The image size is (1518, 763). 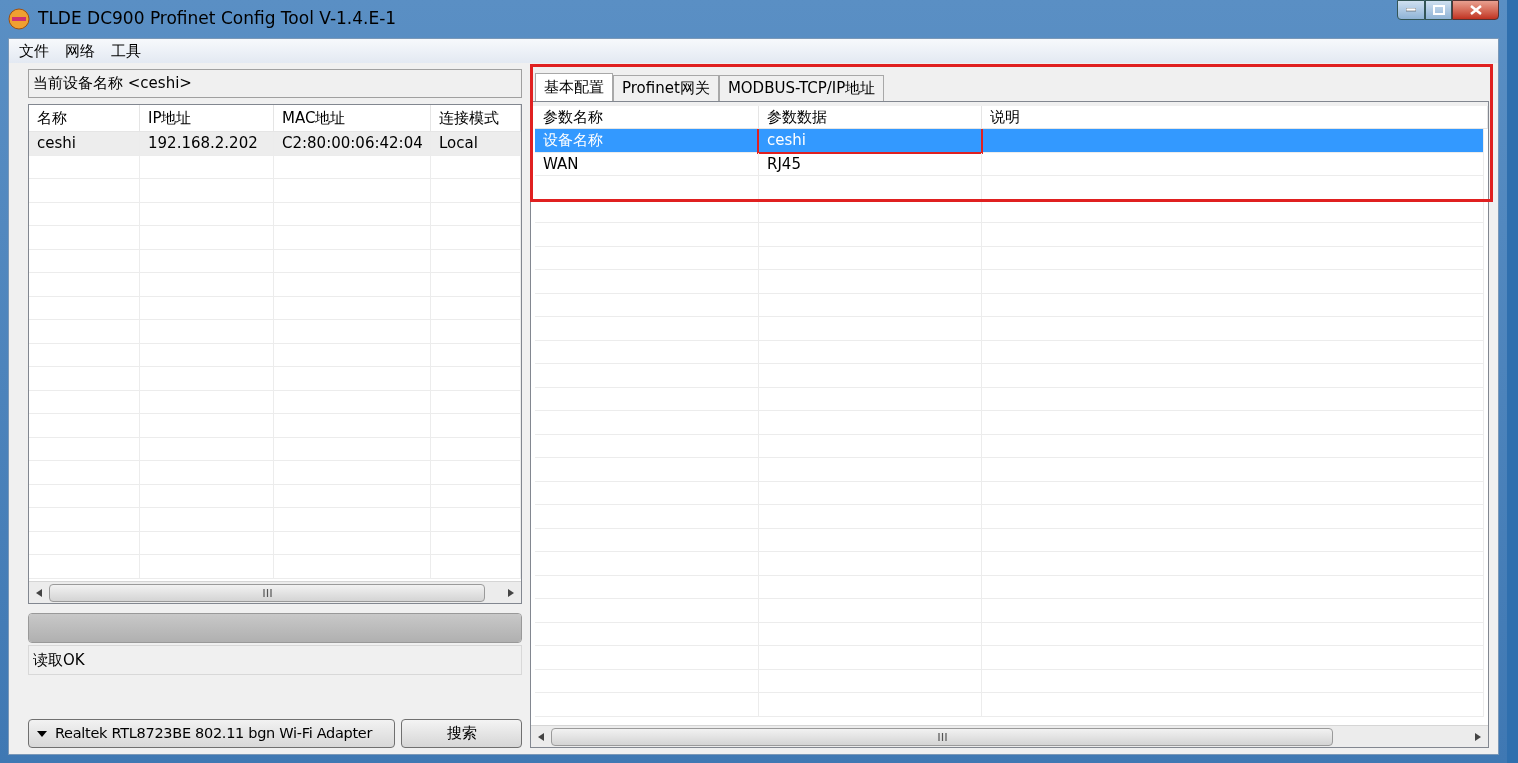 I want to click on column-header: 参数数据, so click(x=870, y=117).